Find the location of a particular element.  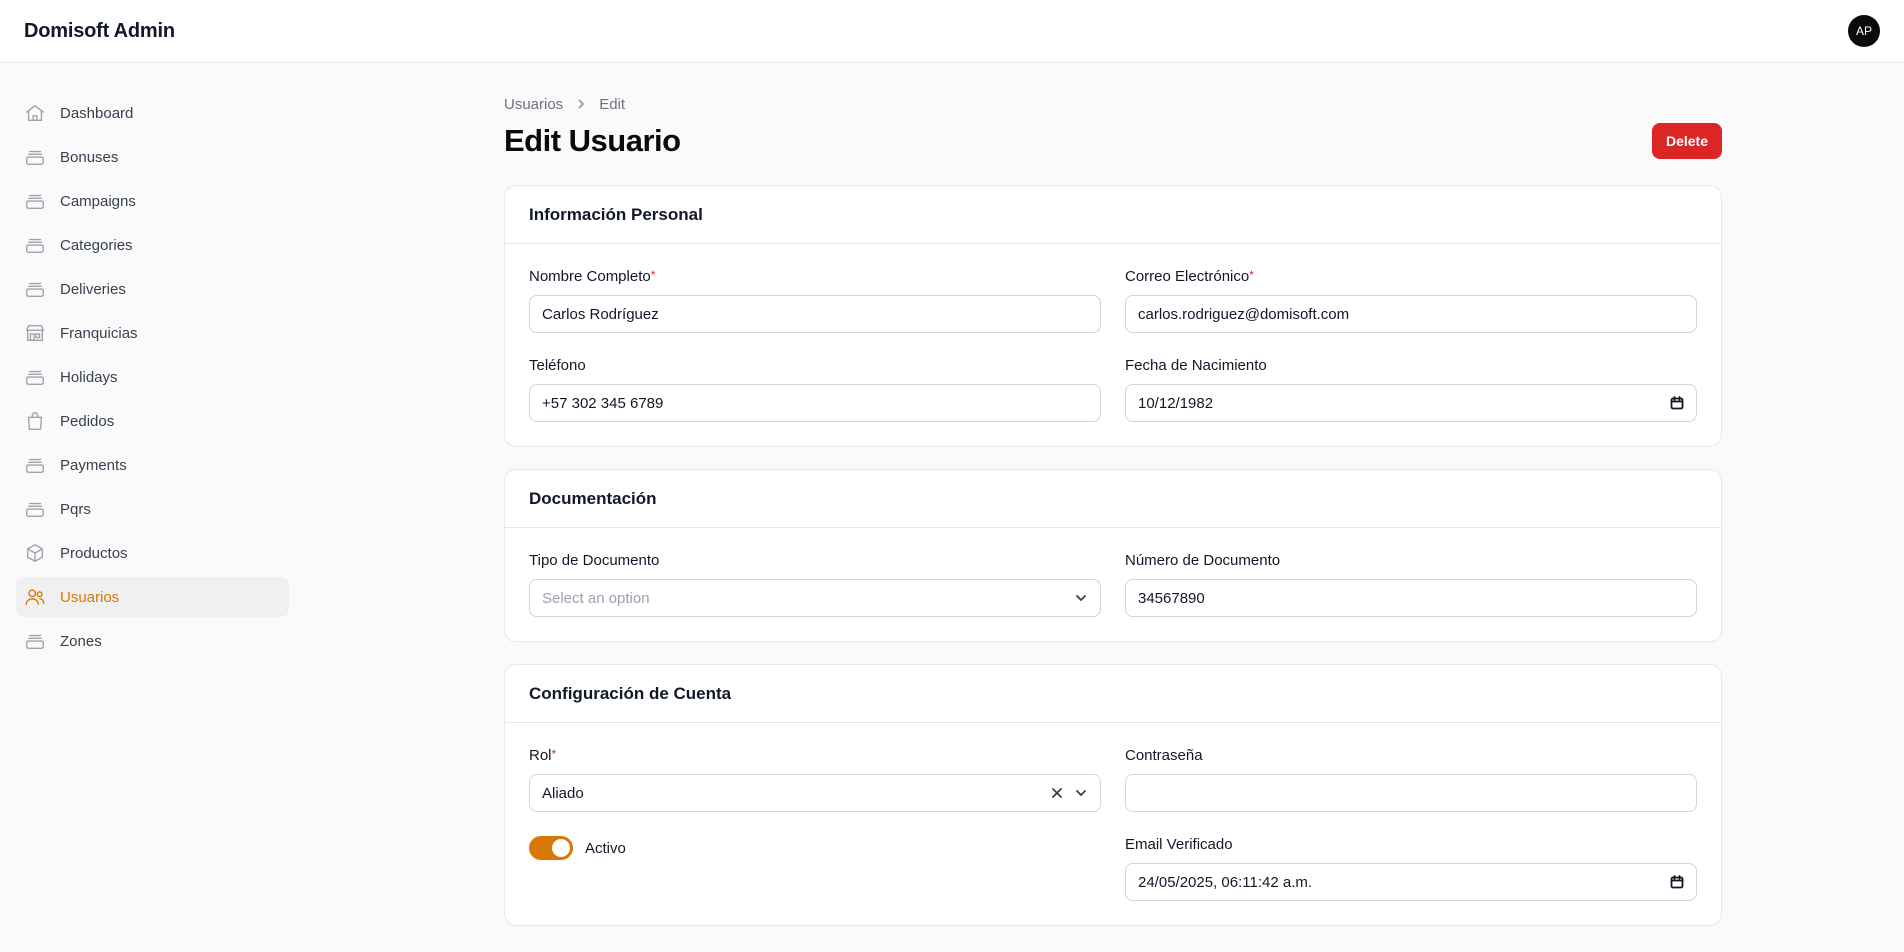

field-label: Rol* is located at coordinates (543, 755).